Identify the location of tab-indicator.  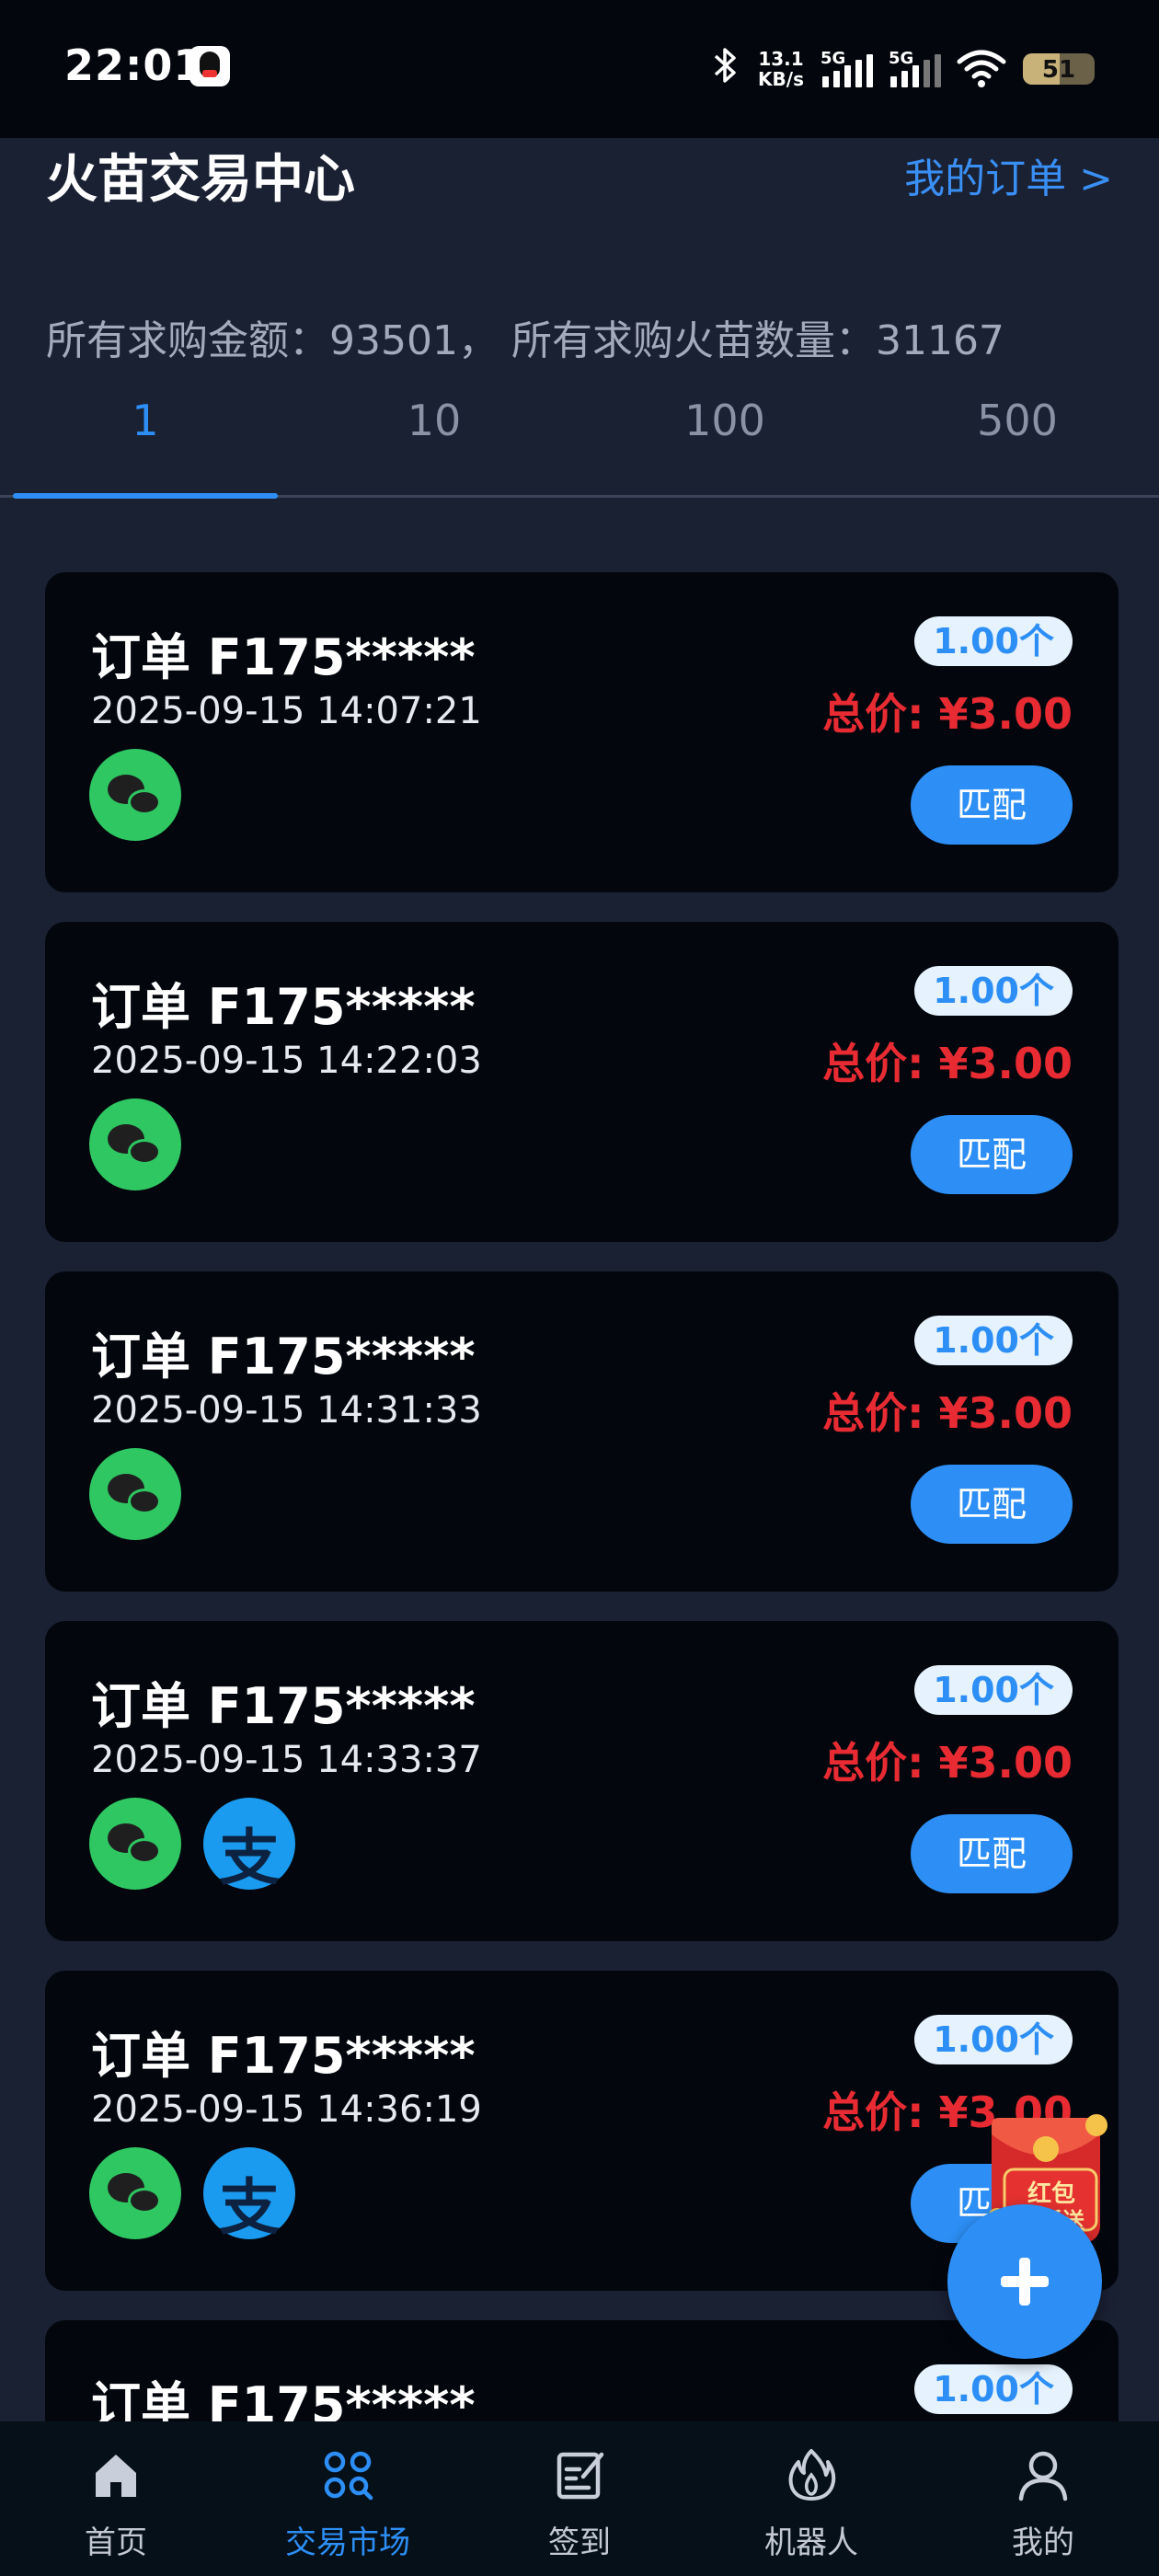
(145, 496).